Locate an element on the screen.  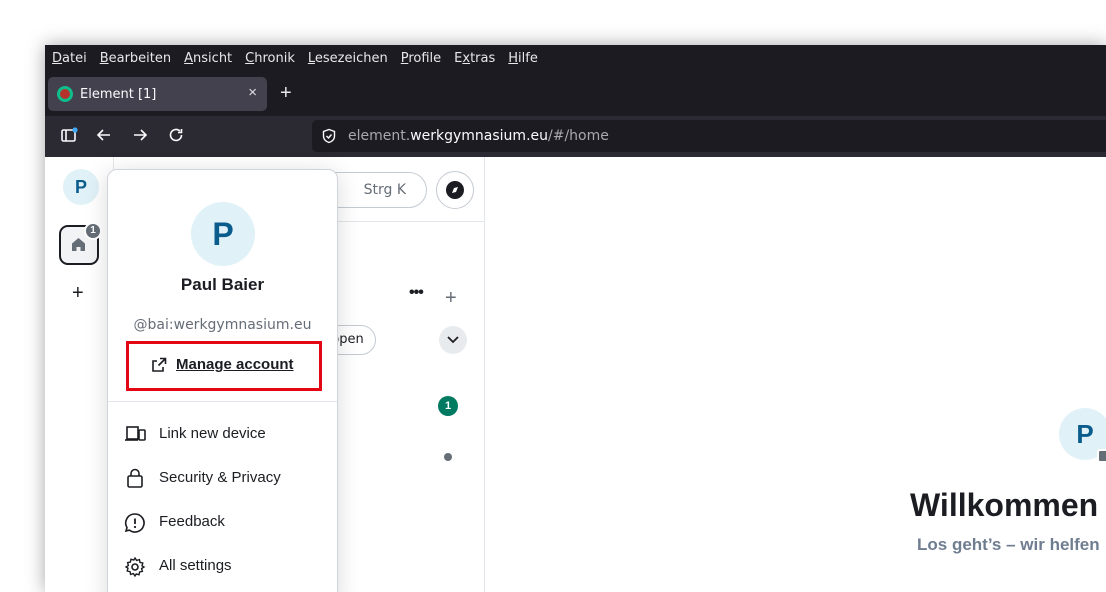
menu-lesezeichen: Lesezeichen is located at coordinates (348, 58).